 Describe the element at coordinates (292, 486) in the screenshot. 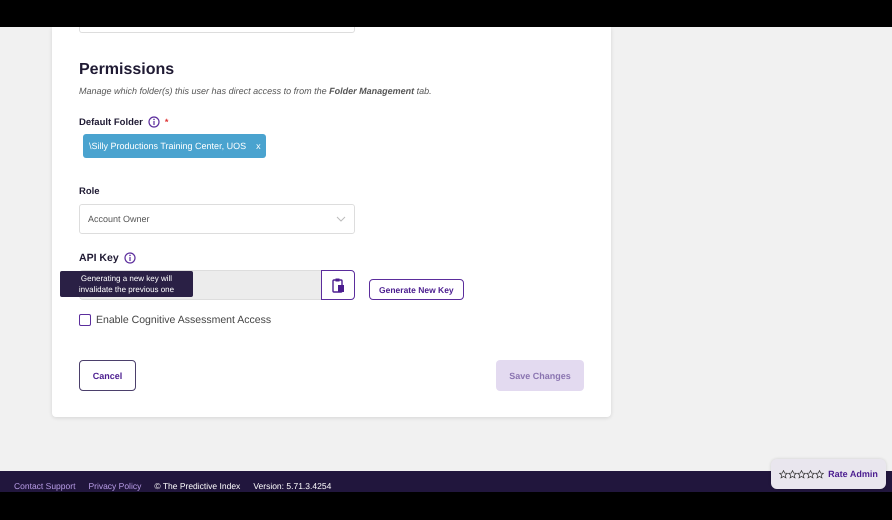

I see `version-text: Version: 5.71.3.4254` at that location.